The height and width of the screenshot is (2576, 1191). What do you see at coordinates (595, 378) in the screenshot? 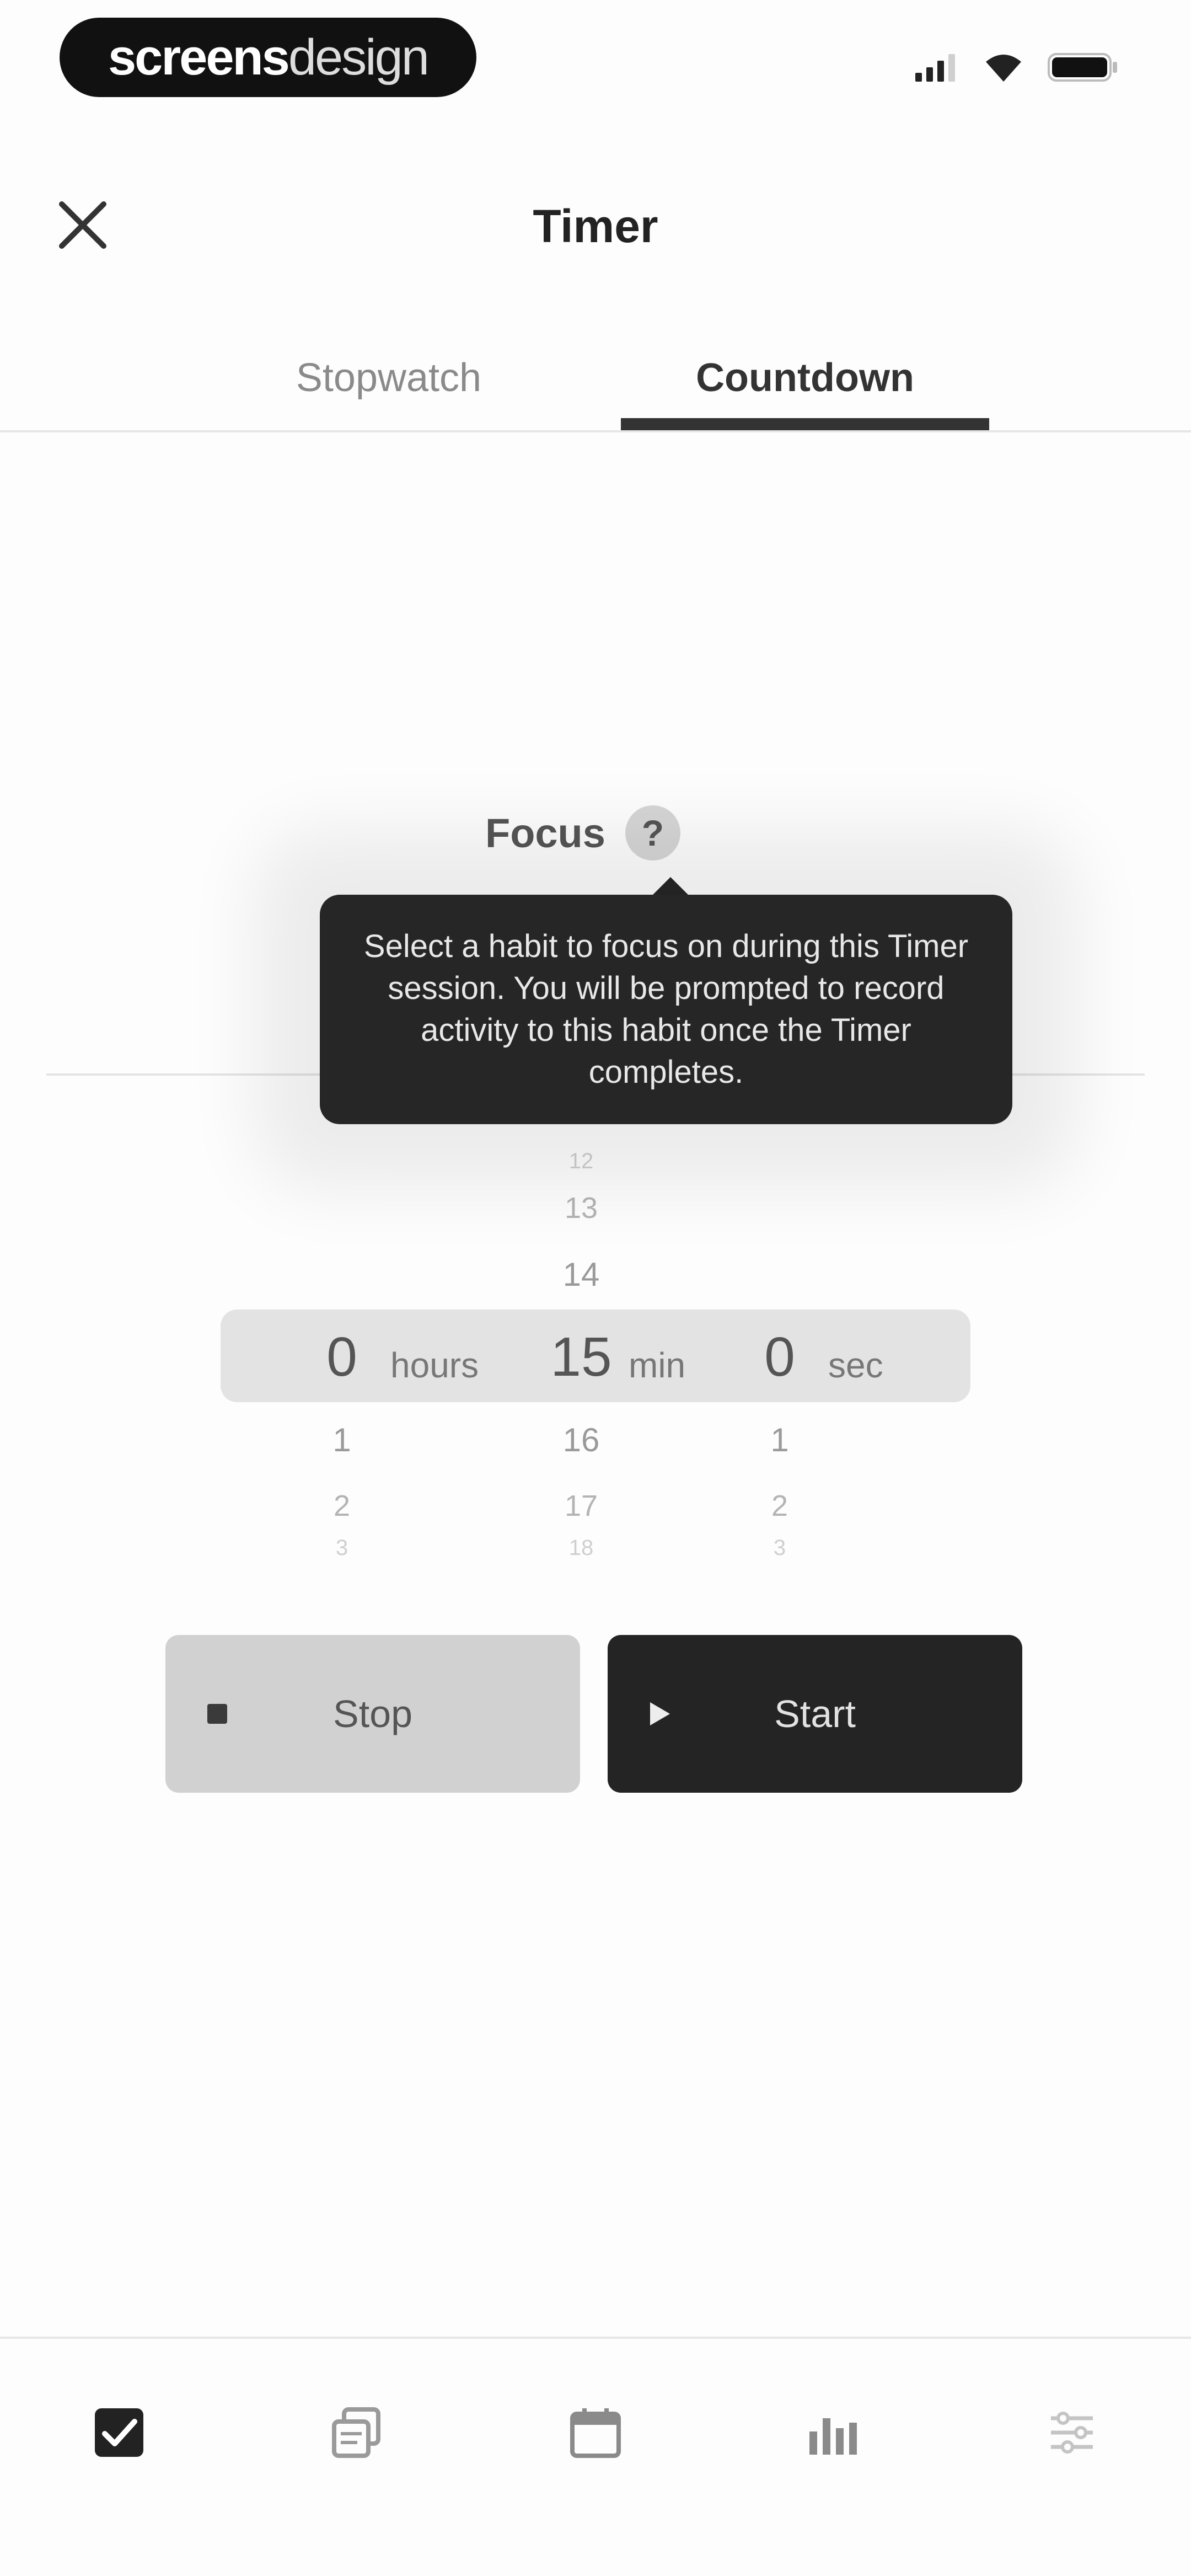
I see `mode-tabs: Stopwatch Countdown` at bounding box center [595, 378].